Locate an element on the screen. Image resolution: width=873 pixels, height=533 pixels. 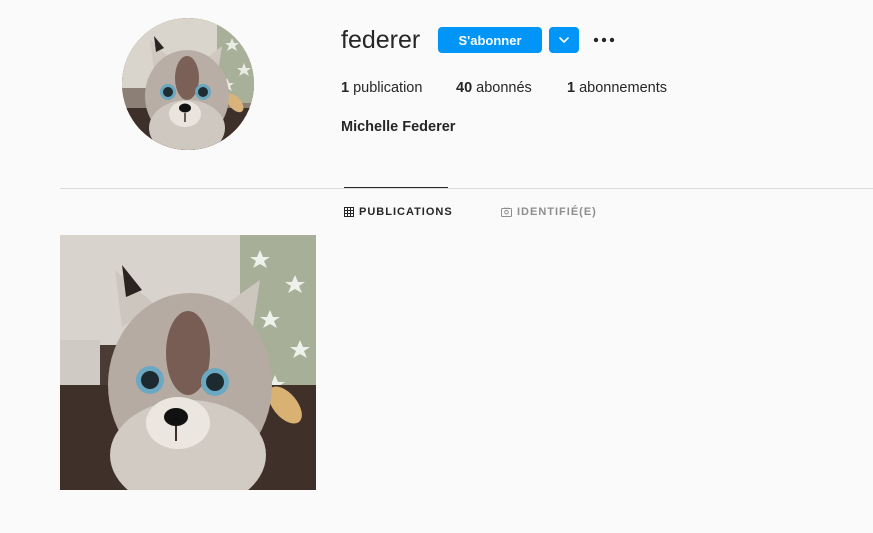
tab-publications: PUBLICATIONS is located at coordinates (398, 212).